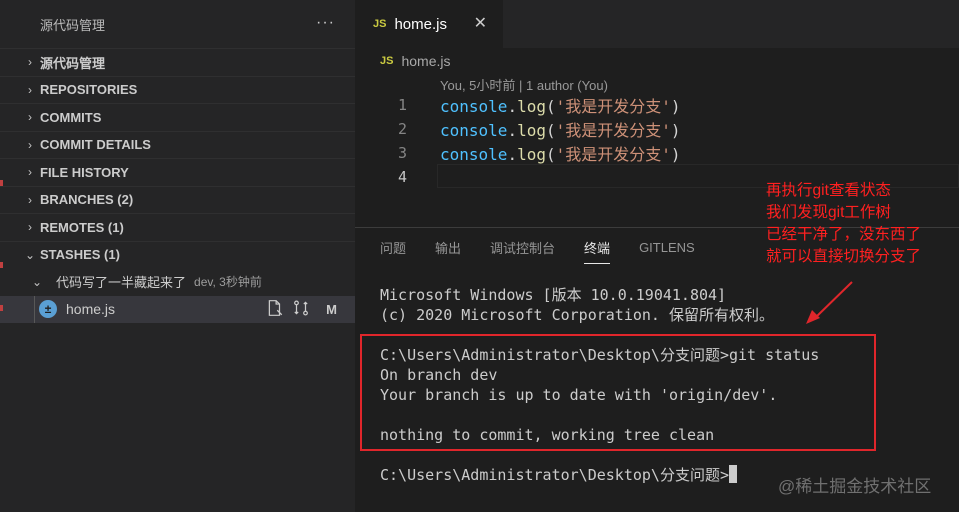 The height and width of the screenshot is (512, 959). I want to click on sidebar-section: › FILE HISTORY, so click(177, 172).